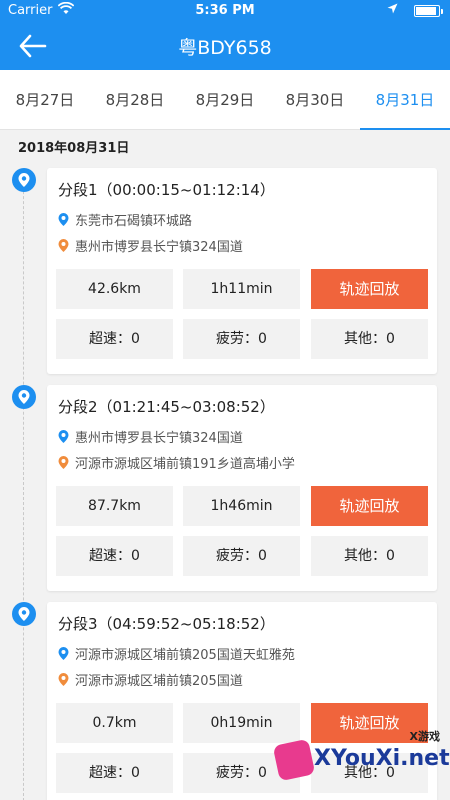 This screenshot has width=450, height=800. Describe the element at coordinates (74, 148) in the screenshot. I see `date-header: 2018年08月31日` at that location.